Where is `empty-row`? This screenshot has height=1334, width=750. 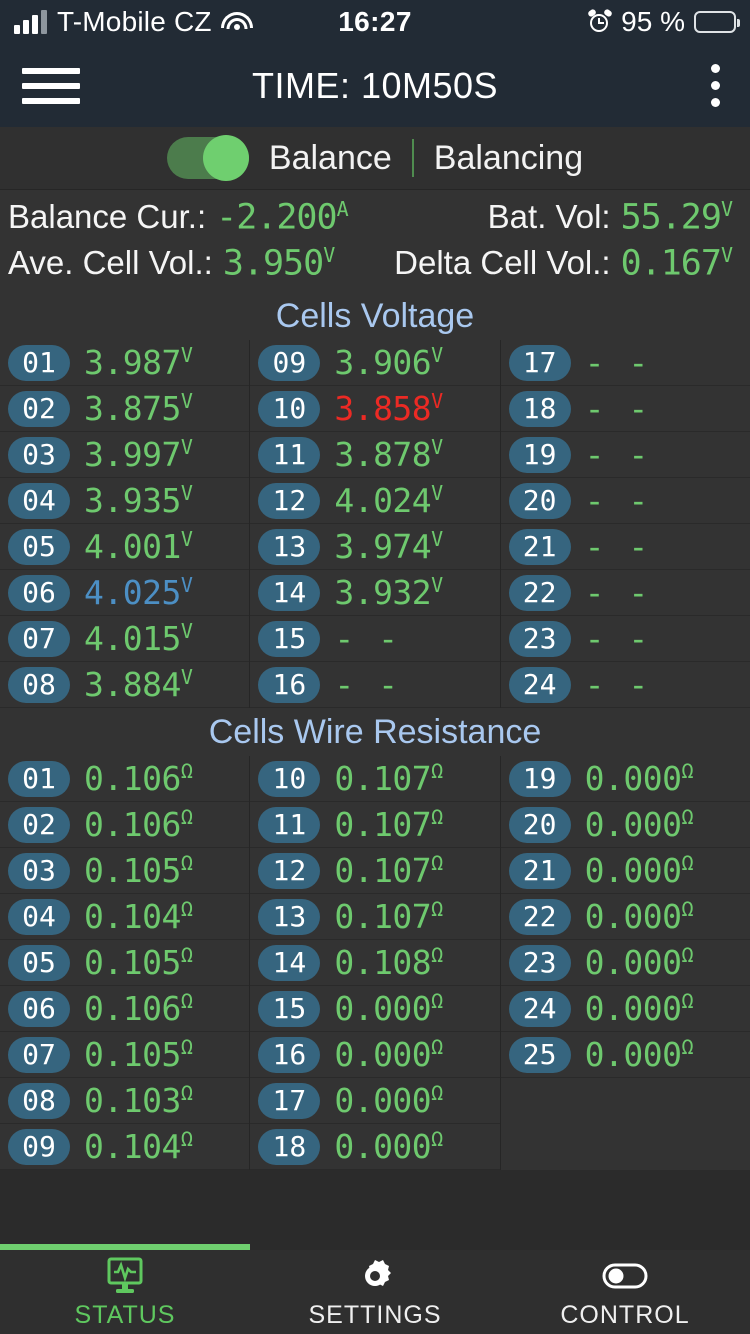 empty-row is located at coordinates (625, 1147).